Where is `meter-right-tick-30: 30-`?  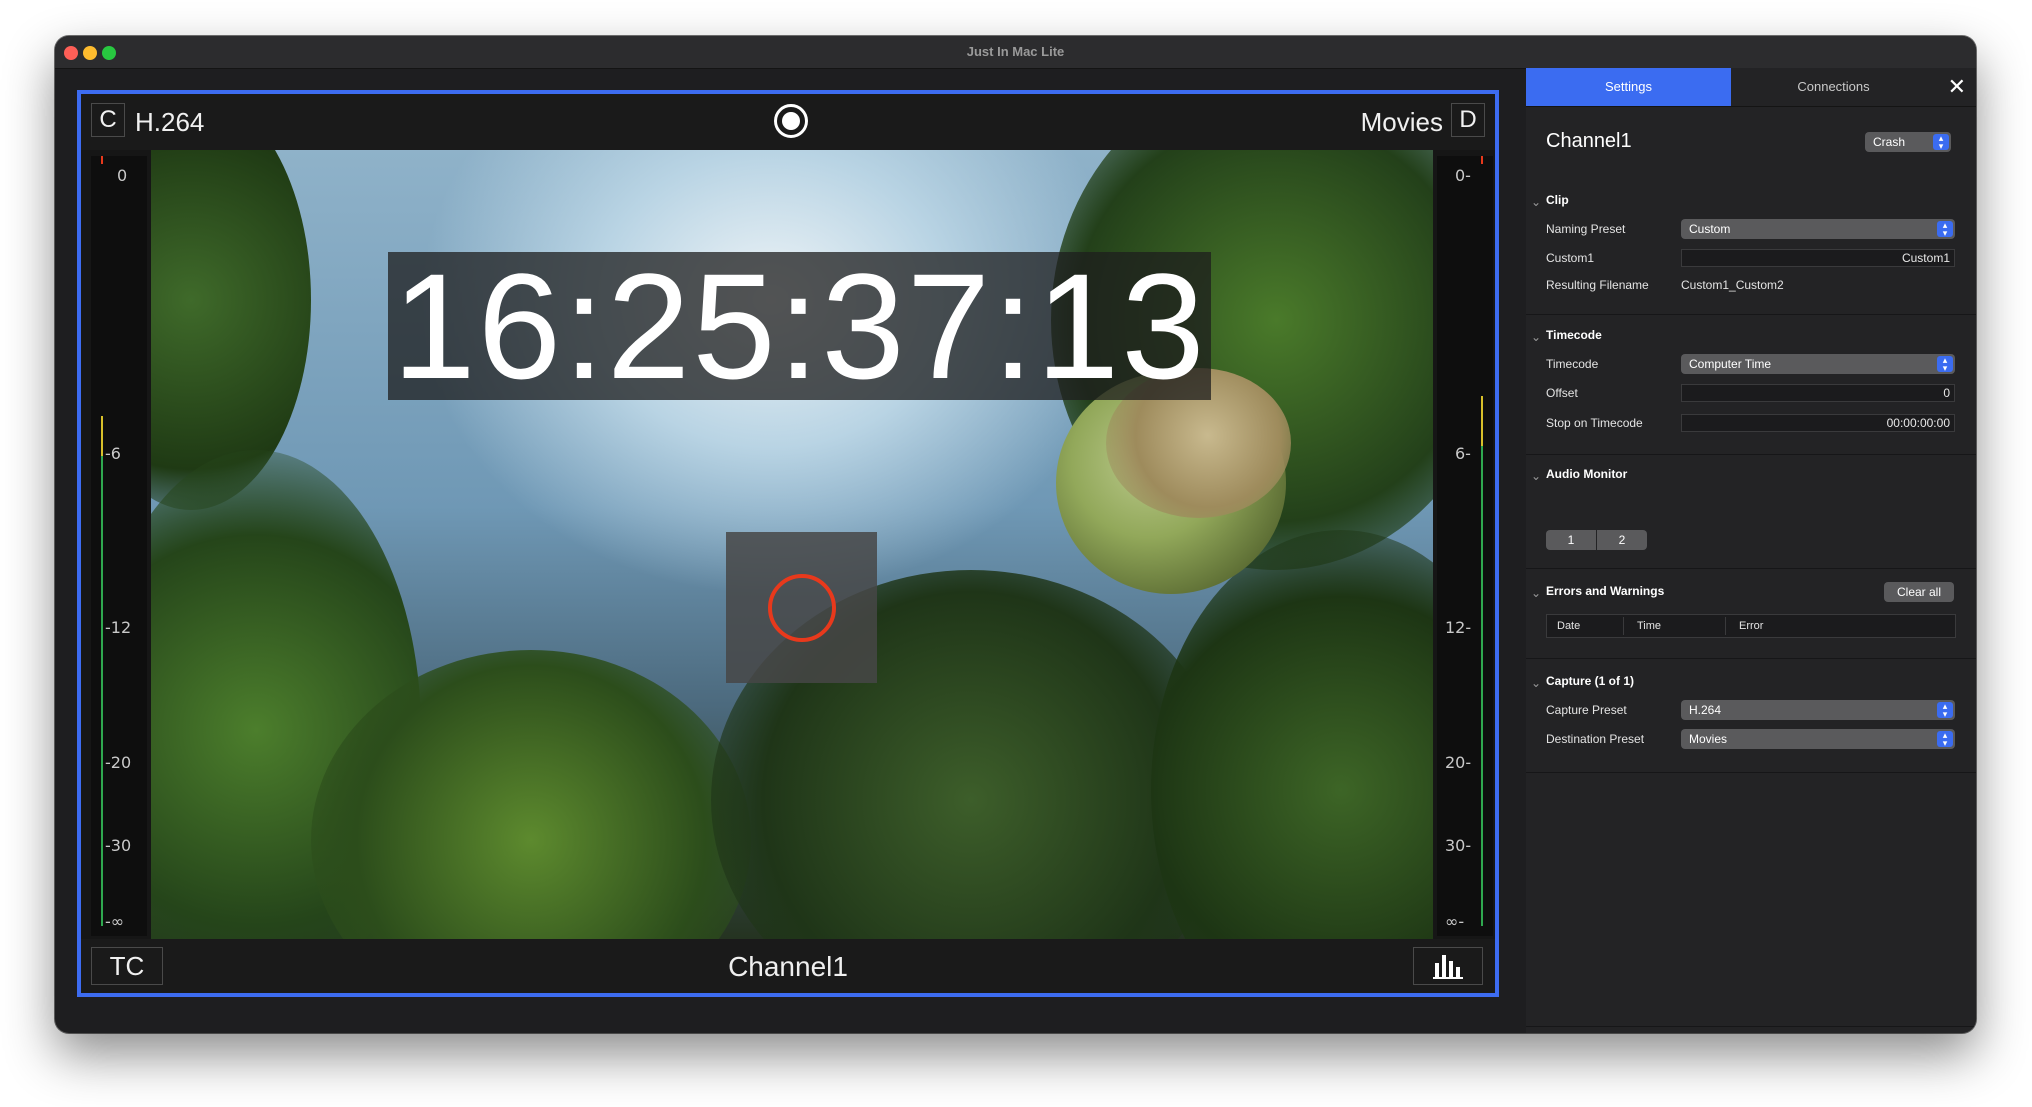 meter-right-tick-30: 30- is located at coordinates (1458, 845).